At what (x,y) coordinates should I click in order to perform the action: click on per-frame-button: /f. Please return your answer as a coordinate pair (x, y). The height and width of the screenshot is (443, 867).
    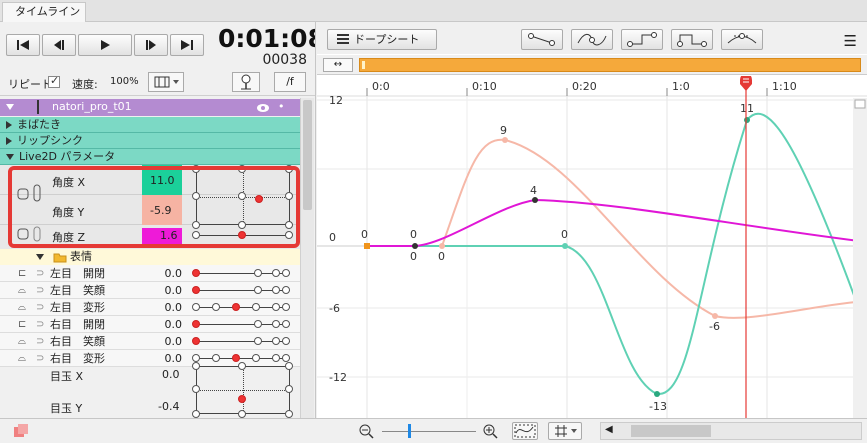
    Looking at the image, I should click on (290, 82).